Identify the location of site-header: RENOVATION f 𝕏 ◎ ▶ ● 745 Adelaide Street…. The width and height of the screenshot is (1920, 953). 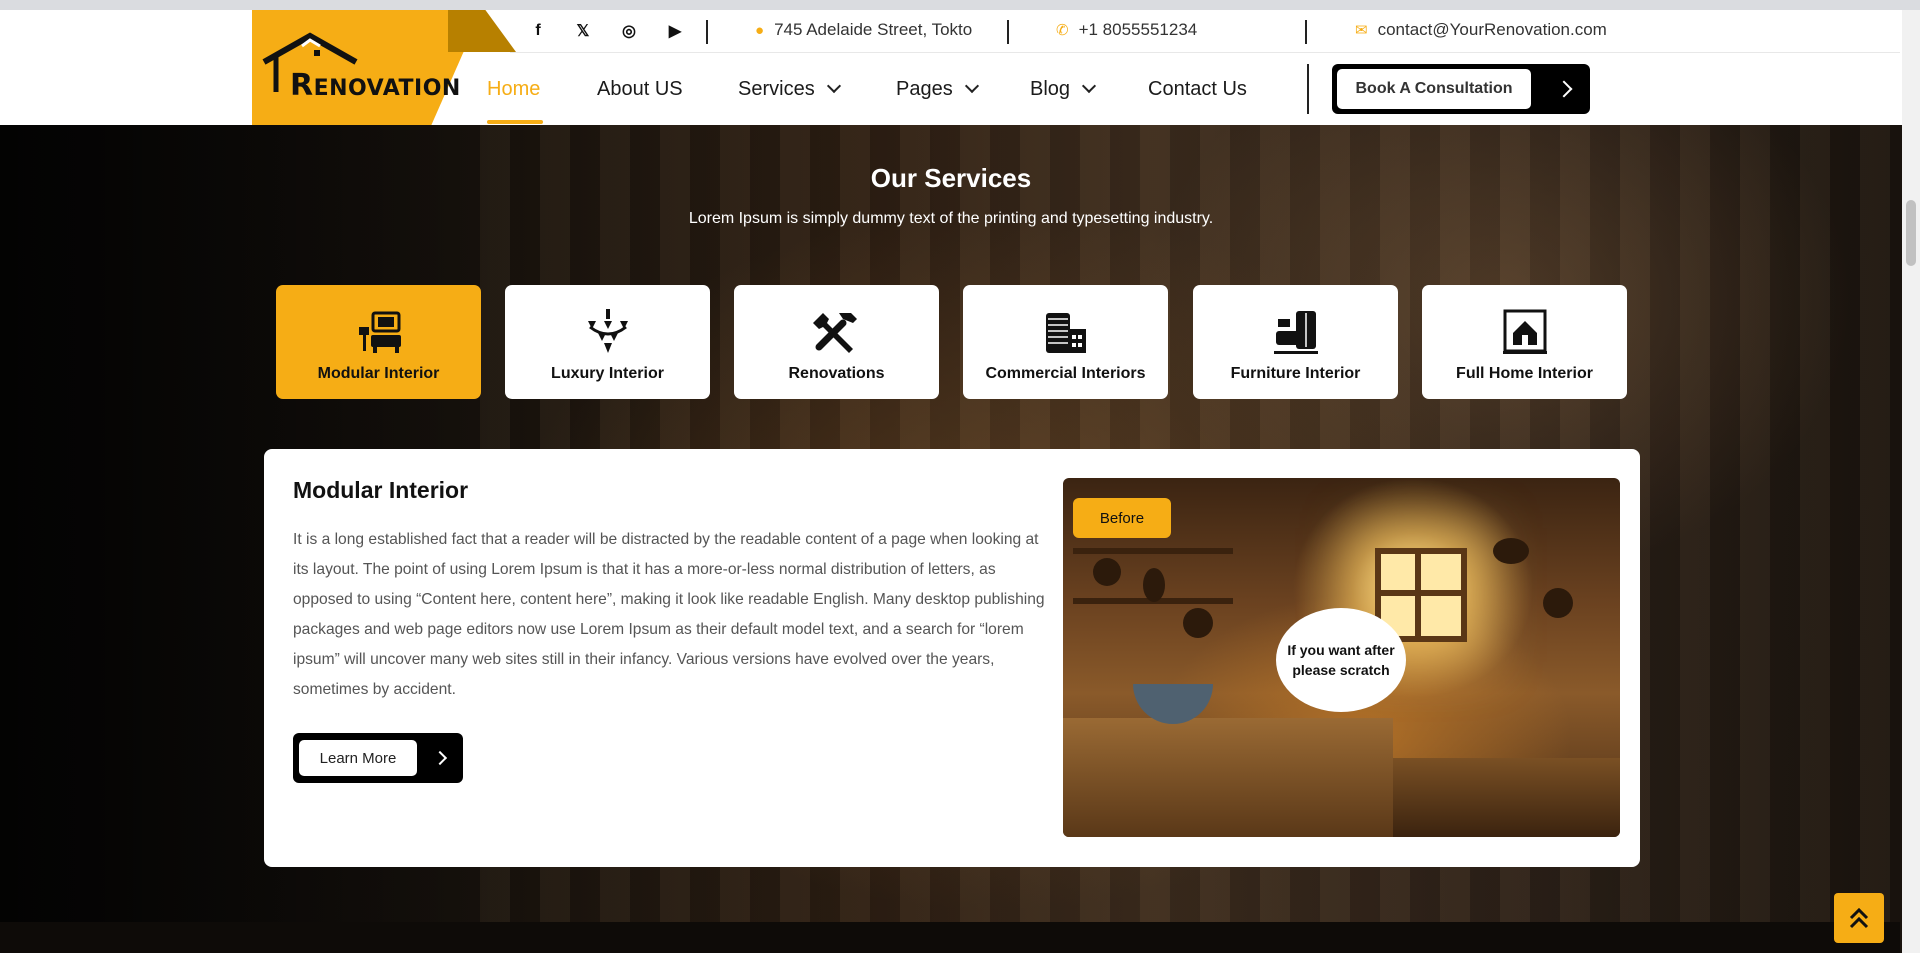
(951, 67).